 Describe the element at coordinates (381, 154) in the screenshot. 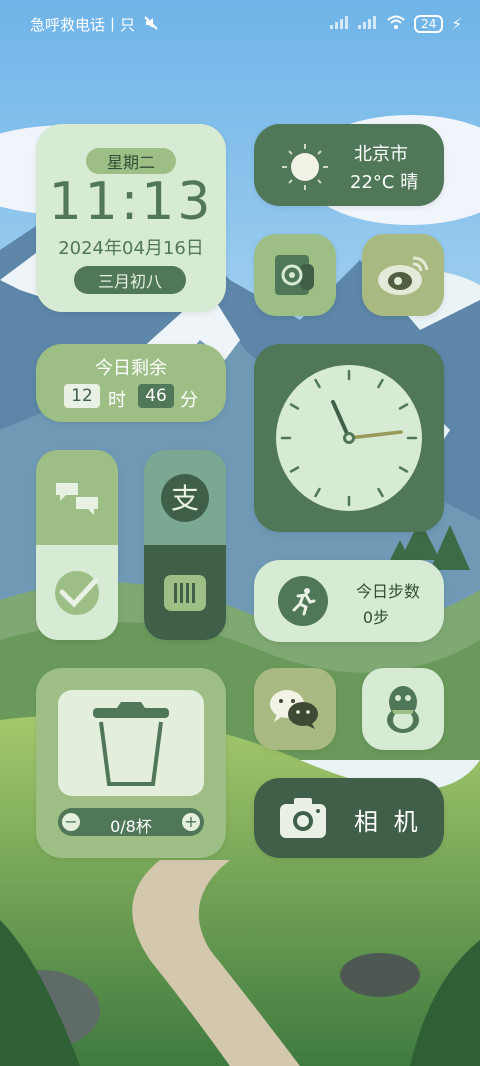

I see `weather-city: 北京市` at that location.